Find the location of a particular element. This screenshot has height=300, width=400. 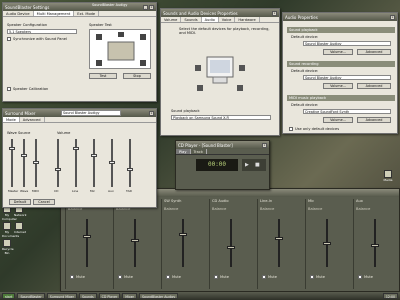

tab-ext-mode: Ext. Mode is located at coordinates (87, 13).